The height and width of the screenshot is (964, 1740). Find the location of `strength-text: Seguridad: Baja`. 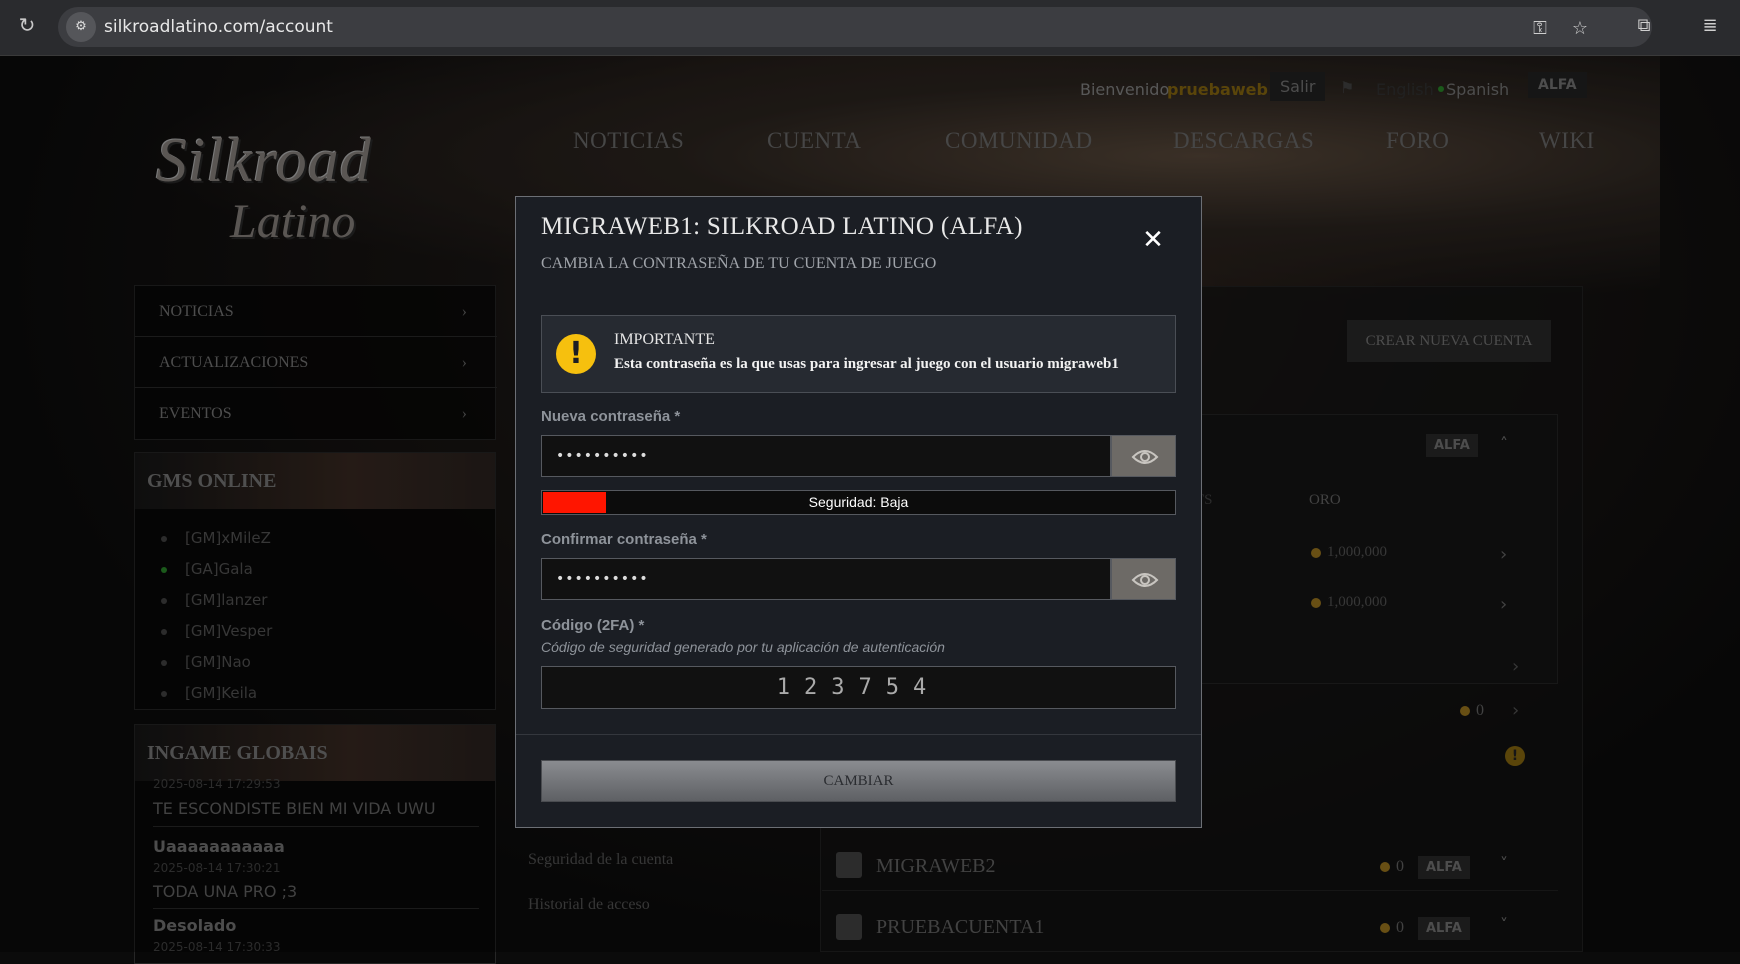

strength-text: Seguridad: Baja is located at coordinates (858, 502).